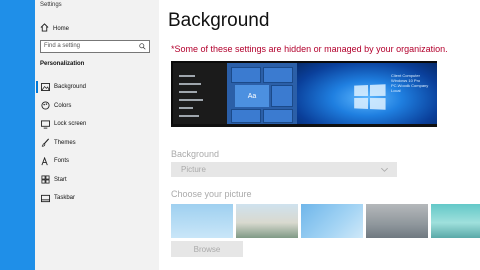 The width and height of the screenshot is (480, 270). I want to click on home-icon, so click(45, 29).